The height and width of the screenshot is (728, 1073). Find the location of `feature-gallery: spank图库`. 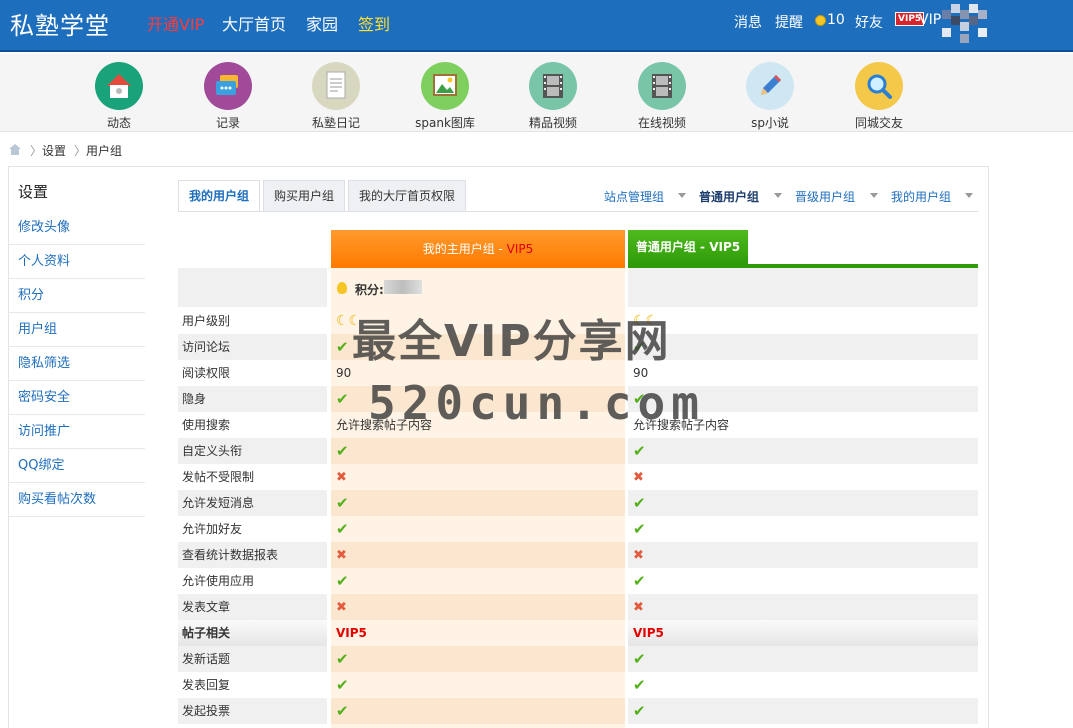

feature-gallery: spank图库 is located at coordinates (445, 96).